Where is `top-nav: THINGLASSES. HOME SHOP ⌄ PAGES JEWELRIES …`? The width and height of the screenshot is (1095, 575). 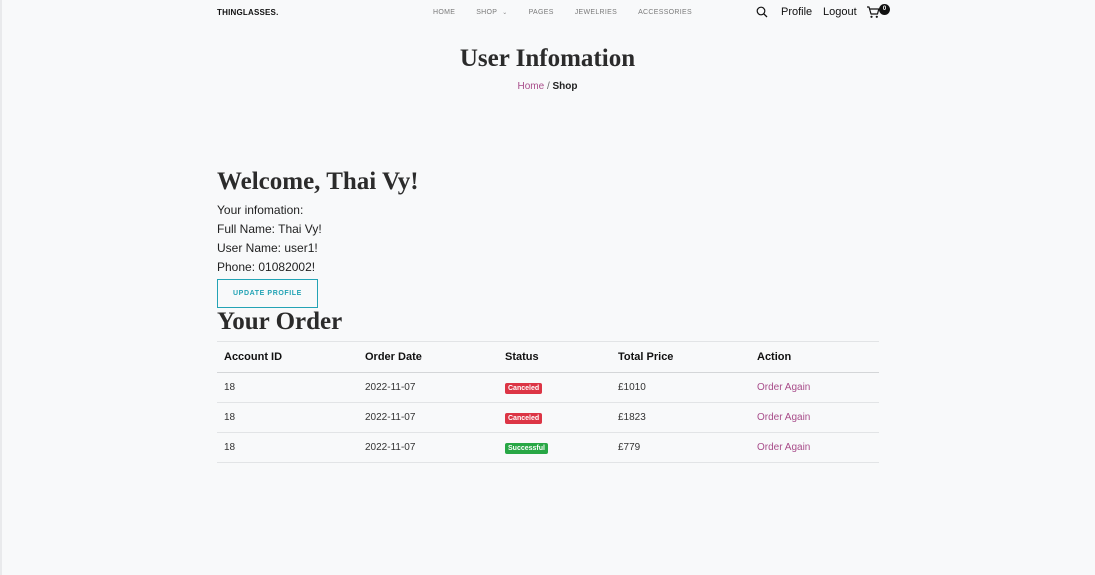 top-nav: THINGLASSES. HOME SHOP ⌄ PAGES JEWELRIES … is located at coordinates (547, 13).